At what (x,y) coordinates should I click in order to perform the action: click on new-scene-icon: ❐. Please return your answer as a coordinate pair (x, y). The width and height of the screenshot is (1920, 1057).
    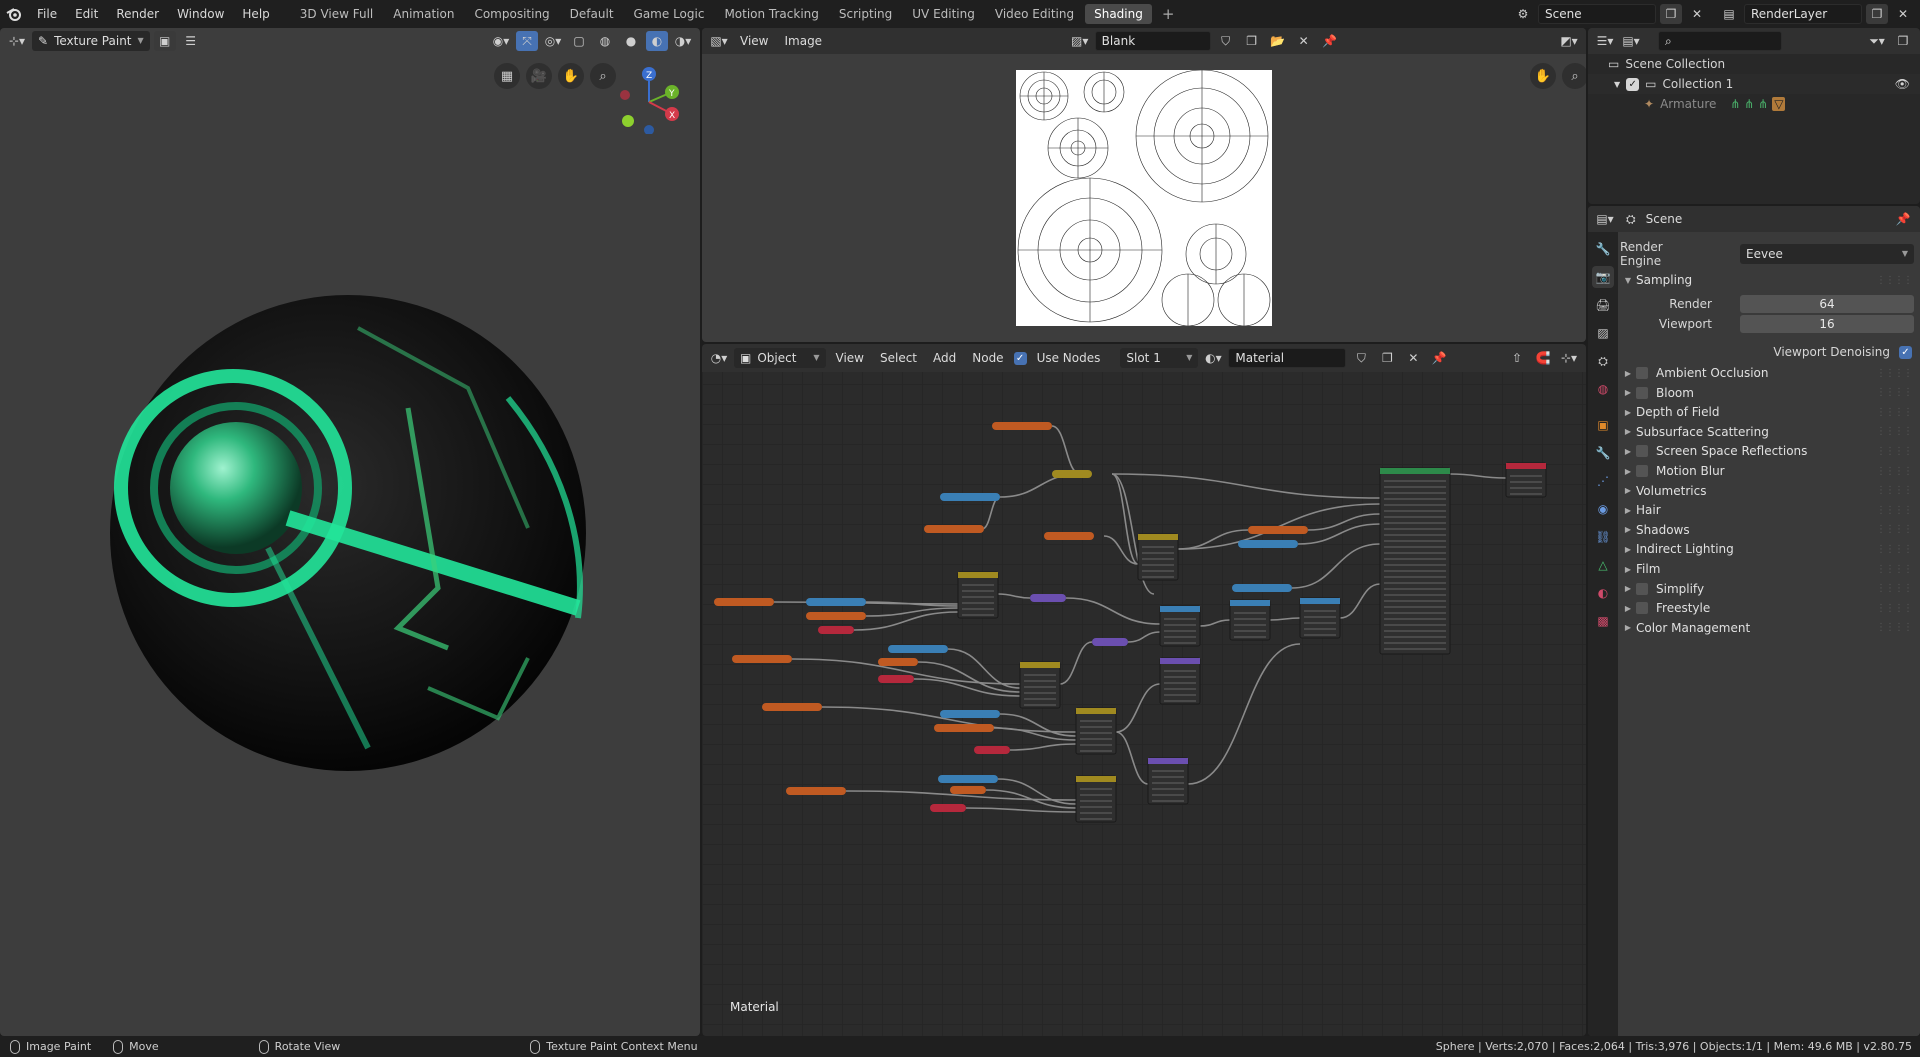
    Looking at the image, I should click on (1671, 14).